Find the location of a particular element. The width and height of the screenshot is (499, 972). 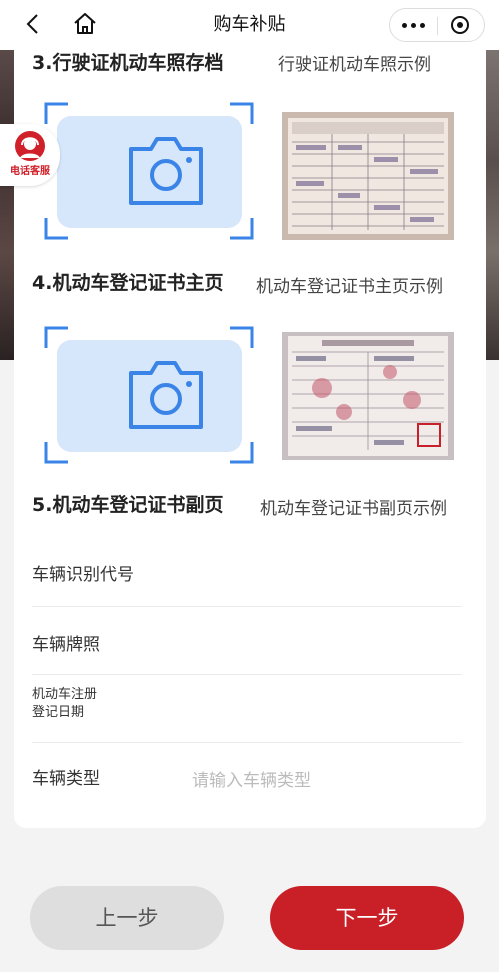

headset-agent-icon is located at coordinates (30, 146).